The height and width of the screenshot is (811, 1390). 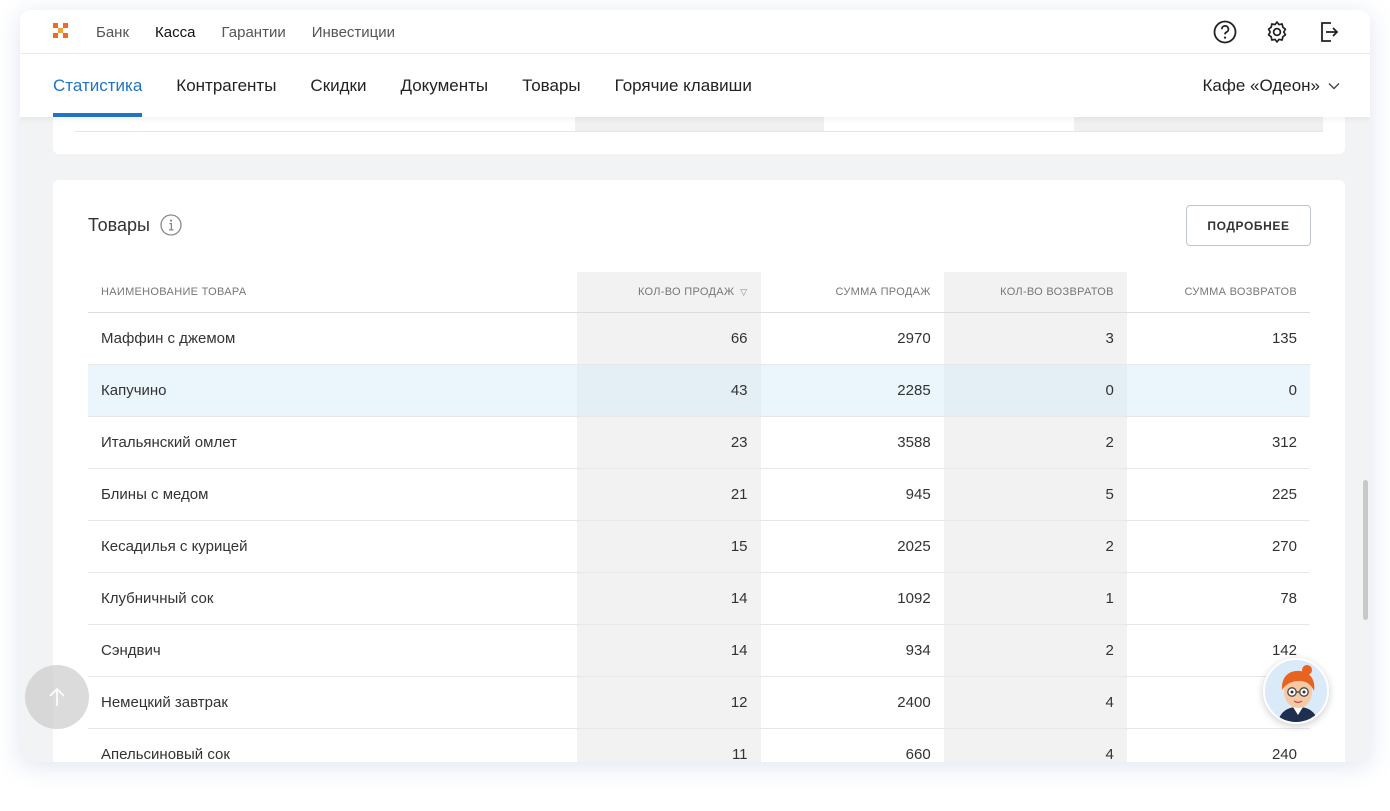 I want to click on toplink-kassa: Касса, so click(x=175, y=32).